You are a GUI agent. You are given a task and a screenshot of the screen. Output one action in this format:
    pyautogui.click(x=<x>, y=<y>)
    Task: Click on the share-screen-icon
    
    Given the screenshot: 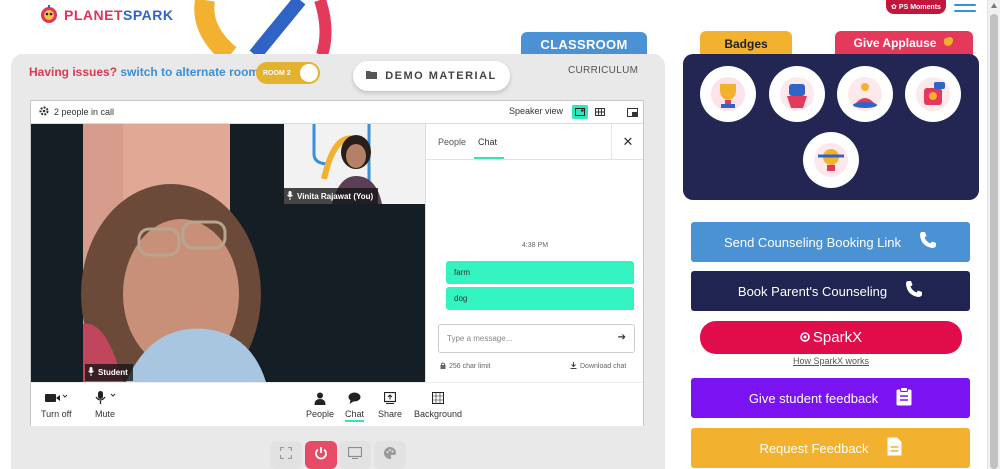 What is the action you would take?
    pyautogui.click(x=390, y=398)
    